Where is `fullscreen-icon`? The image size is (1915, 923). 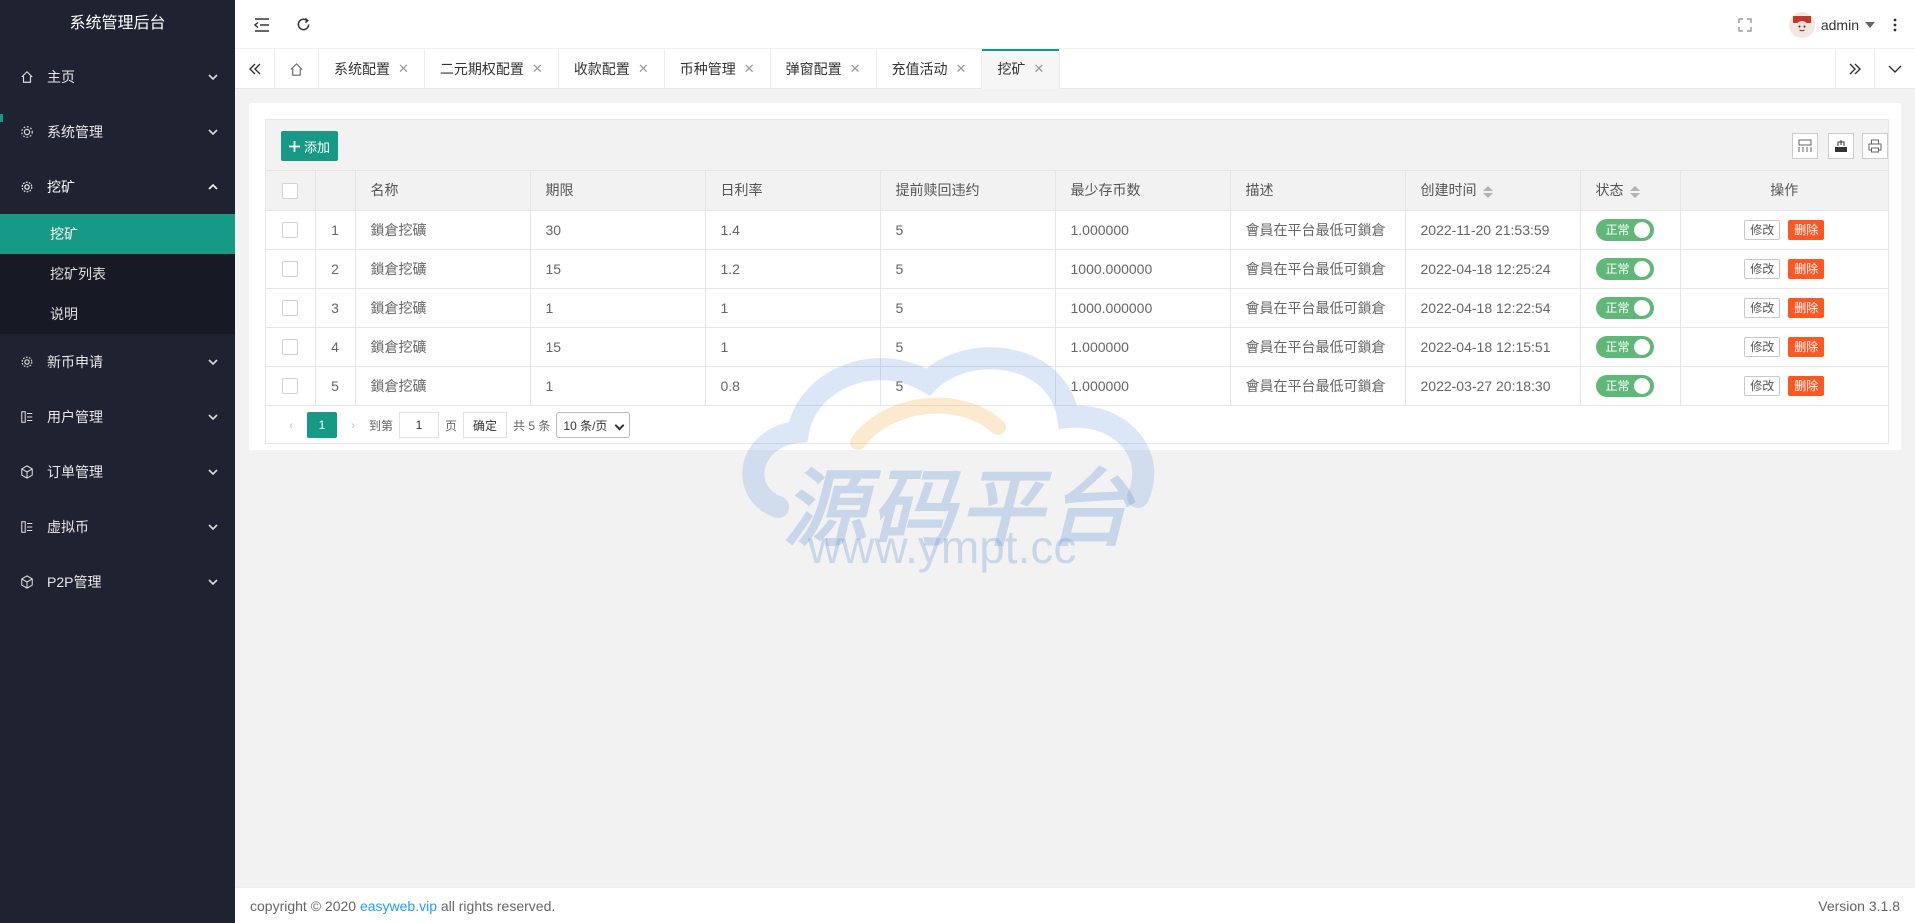
fullscreen-icon is located at coordinates (1745, 24).